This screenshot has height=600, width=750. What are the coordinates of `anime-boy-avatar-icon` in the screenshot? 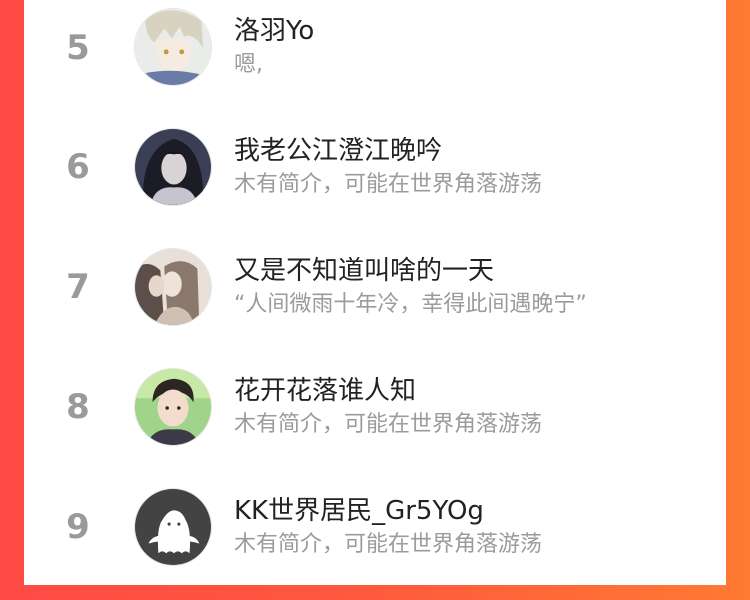 It's located at (173, 47).